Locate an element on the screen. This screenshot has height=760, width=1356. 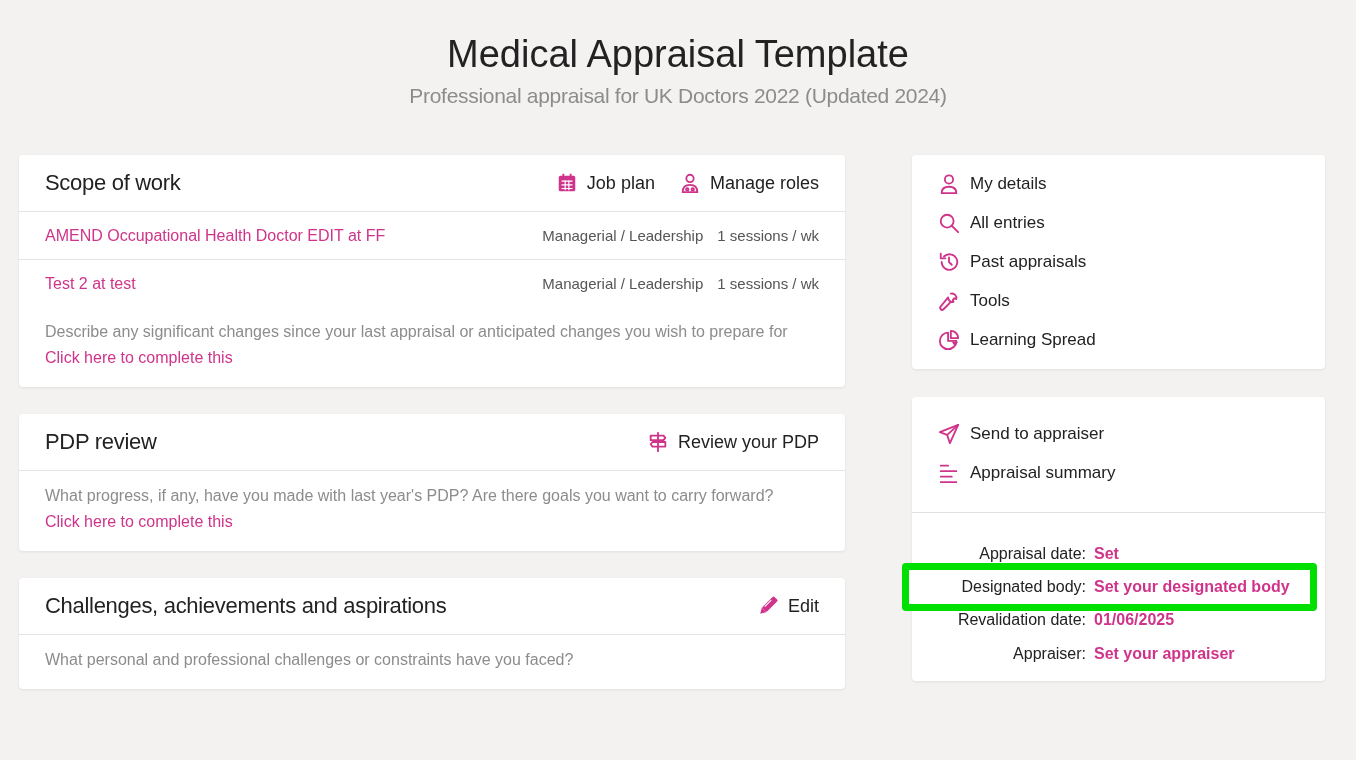
detail-link: Set is located at coordinates (1106, 554).